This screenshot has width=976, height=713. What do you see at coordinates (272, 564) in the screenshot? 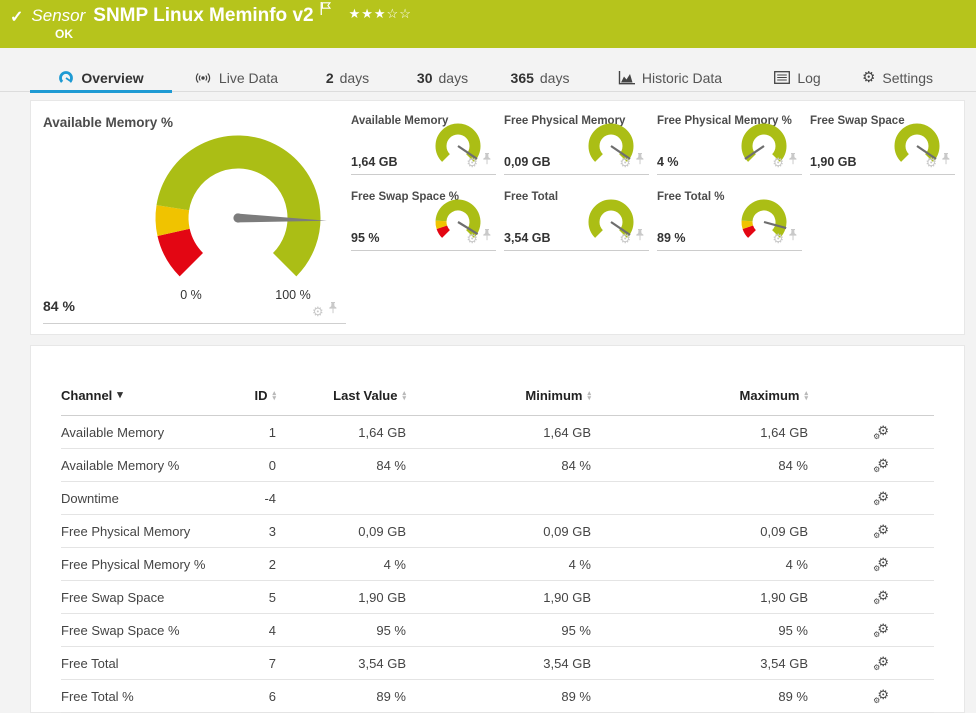
I see `channel-id: 2` at bounding box center [272, 564].